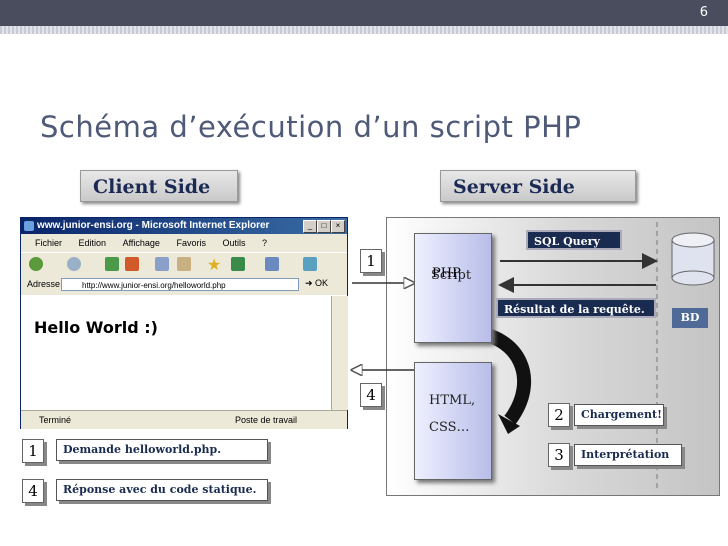  What do you see at coordinates (628, 455) in the screenshot?
I see `interpretation-label: Interprétation` at bounding box center [628, 455].